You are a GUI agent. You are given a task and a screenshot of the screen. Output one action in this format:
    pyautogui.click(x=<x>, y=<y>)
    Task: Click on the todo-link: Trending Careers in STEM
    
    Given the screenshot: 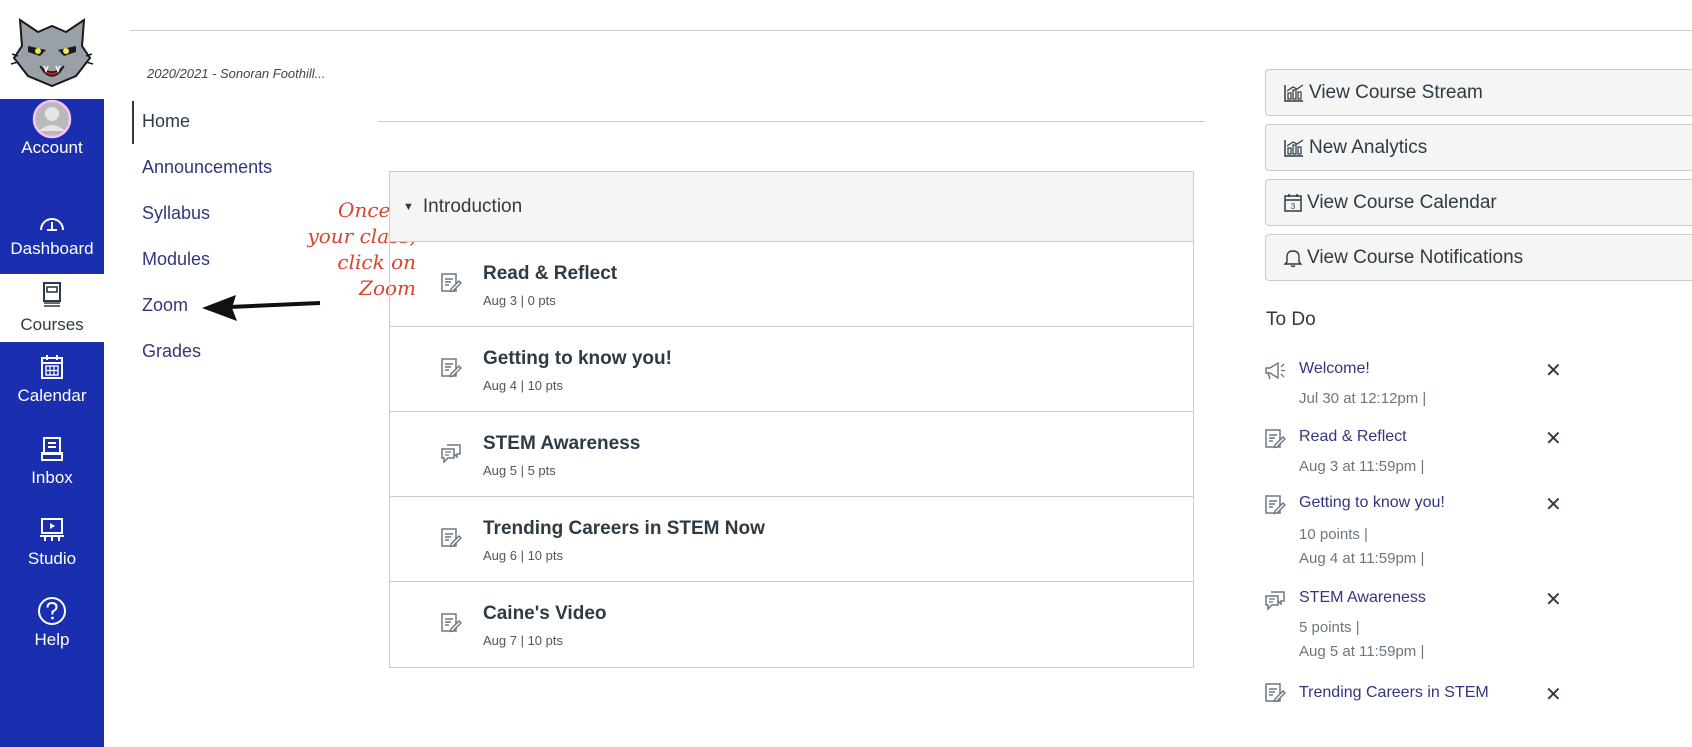 What is the action you would take?
    pyautogui.click(x=1394, y=693)
    